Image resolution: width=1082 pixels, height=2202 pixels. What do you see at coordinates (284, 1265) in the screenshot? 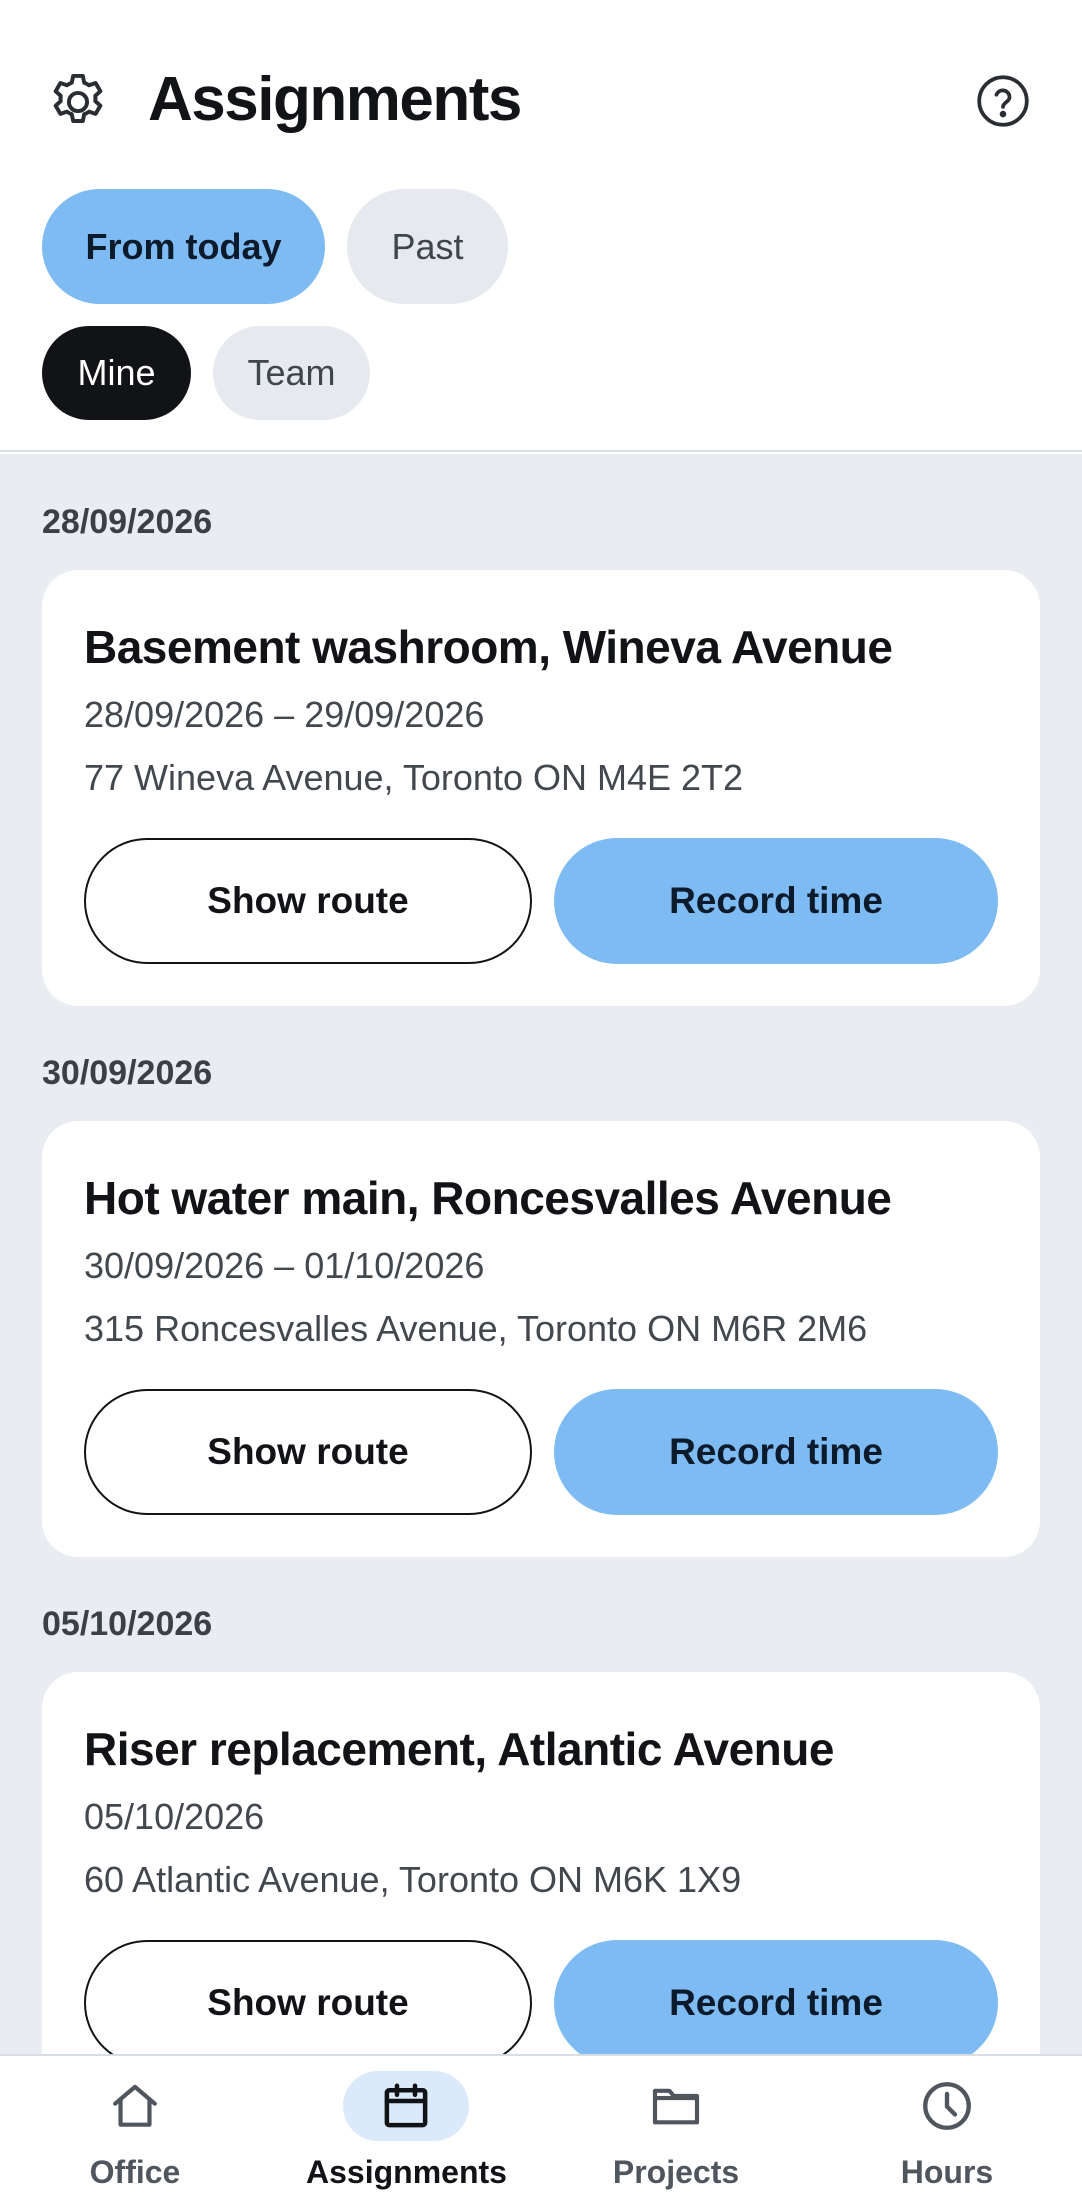
I see `assignment-dates: 30/09/2026 – 01/10/2026` at bounding box center [284, 1265].